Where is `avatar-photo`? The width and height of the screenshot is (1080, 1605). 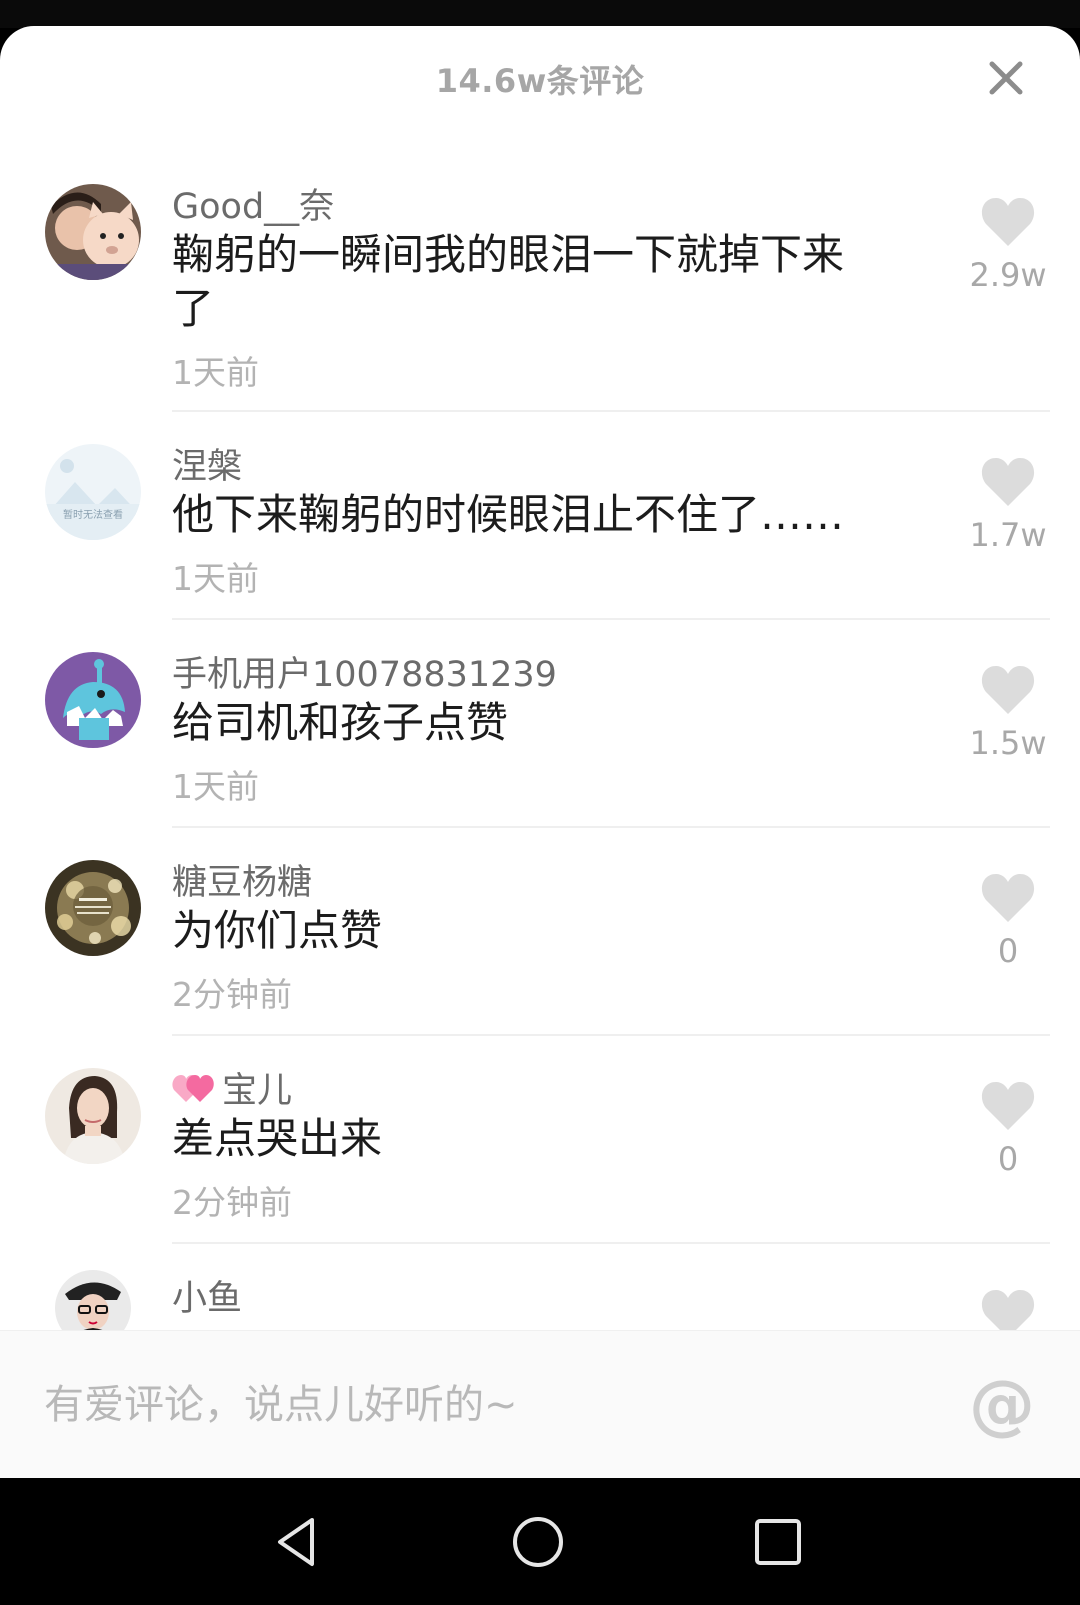 avatar-photo is located at coordinates (93, 232).